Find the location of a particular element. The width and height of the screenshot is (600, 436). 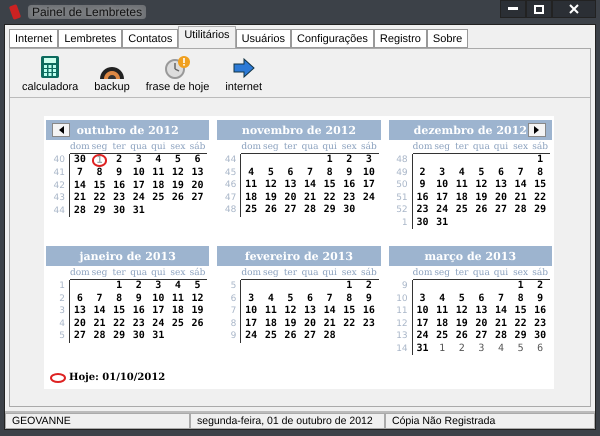

toolbar-button: frase de hoje is located at coordinates (178, 74).